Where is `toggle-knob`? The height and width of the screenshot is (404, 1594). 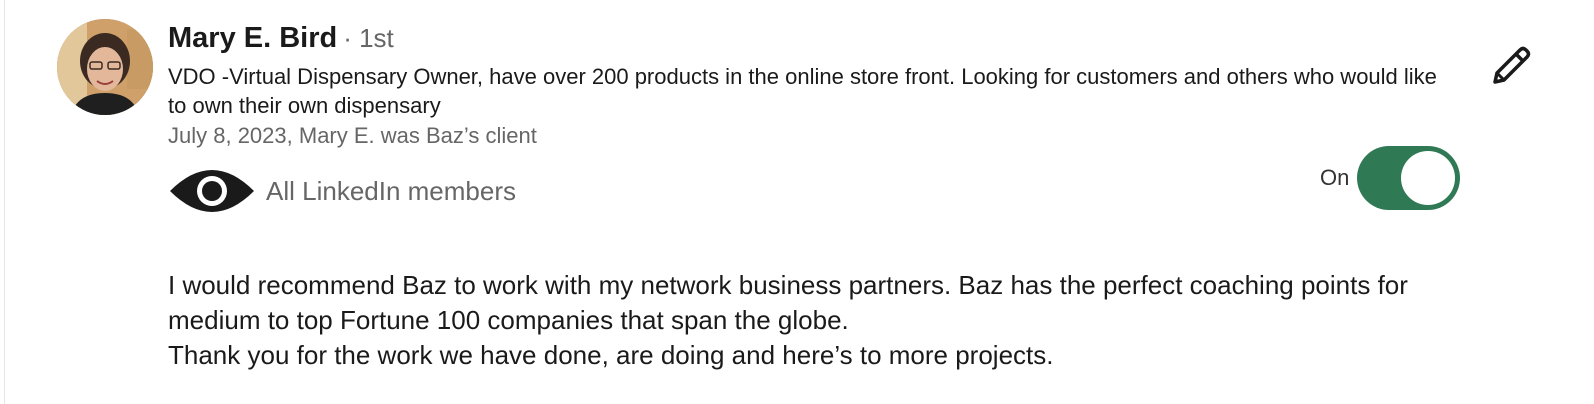
toggle-knob is located at coordinates (1428, 178).